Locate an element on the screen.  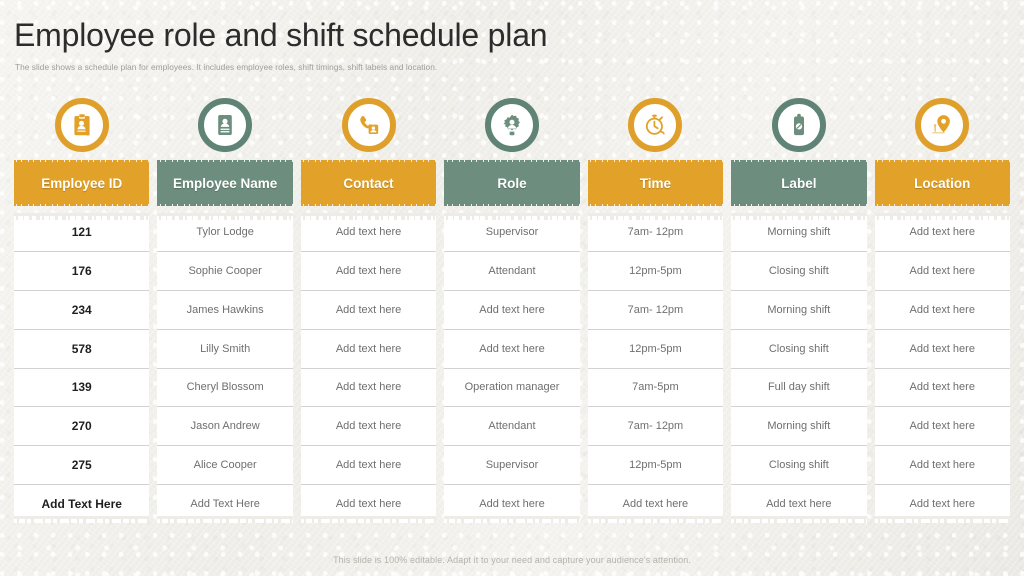
gear-person-icon is located at coordinates (511, 125).